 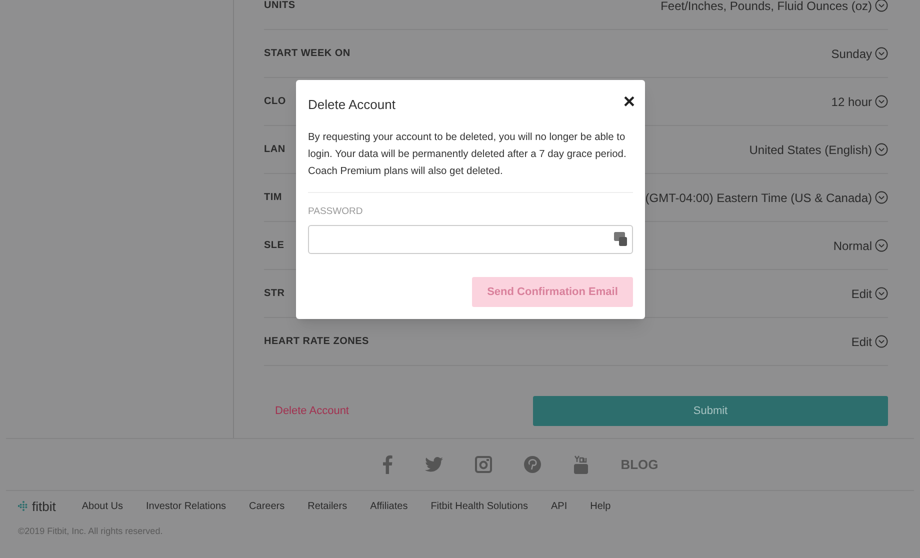 What do you see at coordinates (860, 245) in the screenshot?
I see `setting-dropdown: Normal` at bounding box center [860, 245].